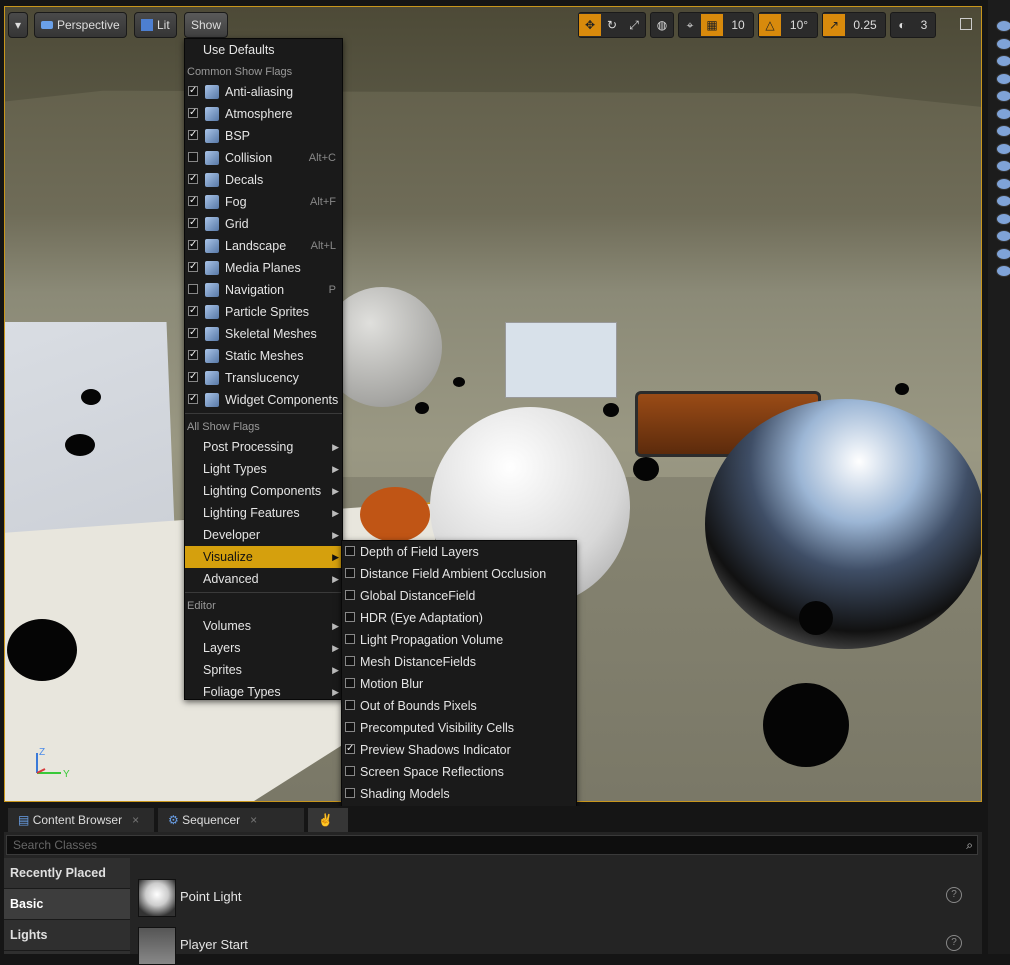 The height and width of the screenshot is (965, 1010). What do you see at coordinates (459, 728) in the screenshot?
I see `visualize-item: Precomputed Visibility Cells` at bounding box center [459, 728].